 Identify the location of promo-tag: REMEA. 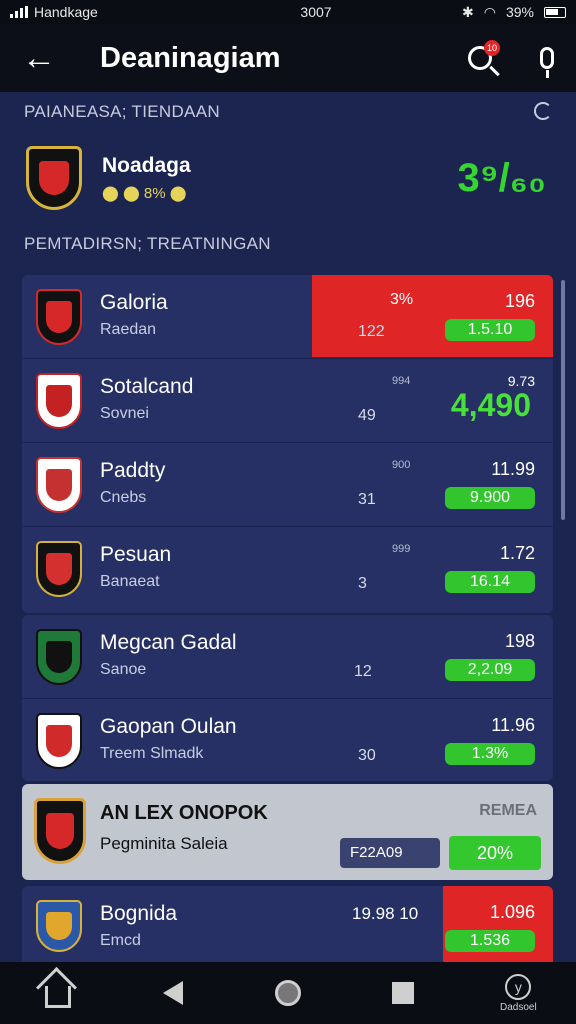
(508, 810).